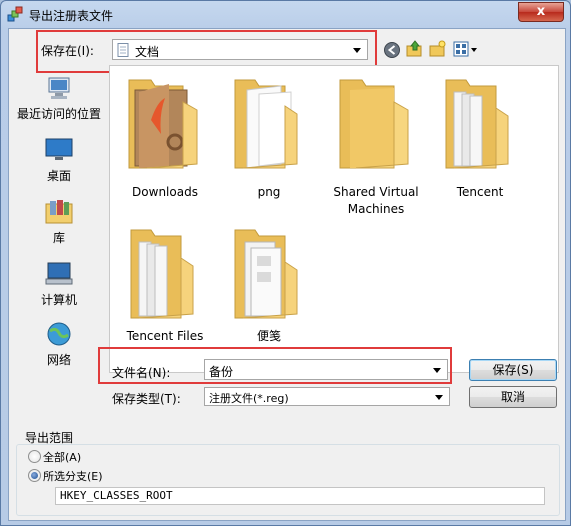 The width and height of the screenshot is (571, 526). What do you see at coordinates (163, 124) in the screenshot?
I see `downloads-folder-icon` at bounding box center [163, 124].